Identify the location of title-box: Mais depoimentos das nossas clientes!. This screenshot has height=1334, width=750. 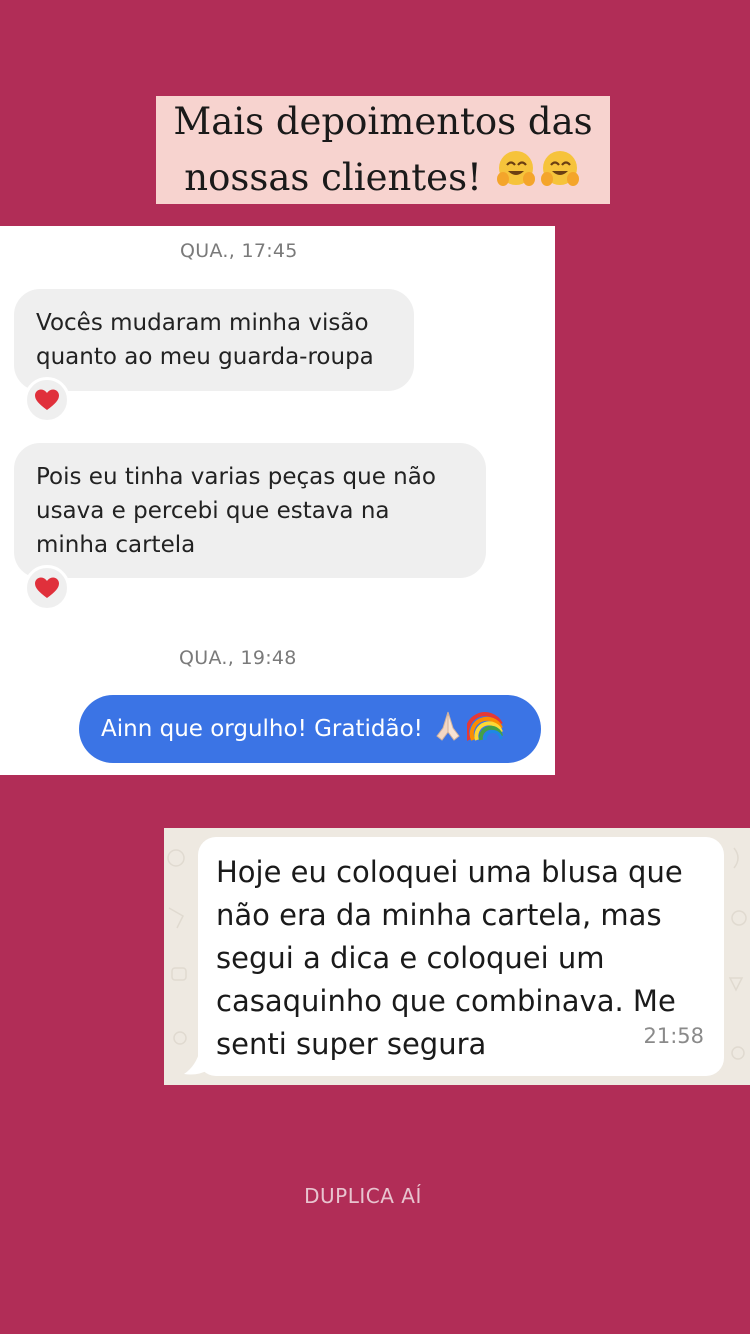
(383, 150).